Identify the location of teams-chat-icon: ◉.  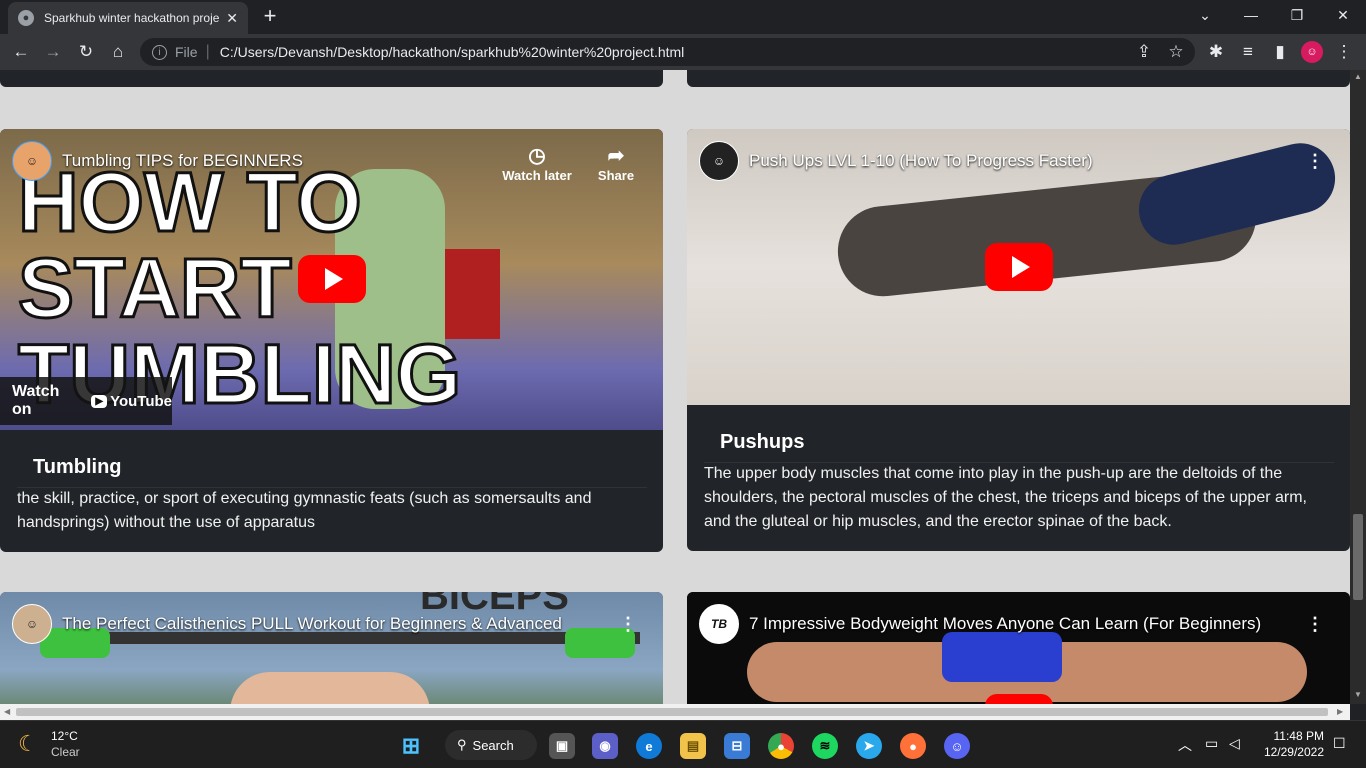
(605, 746).